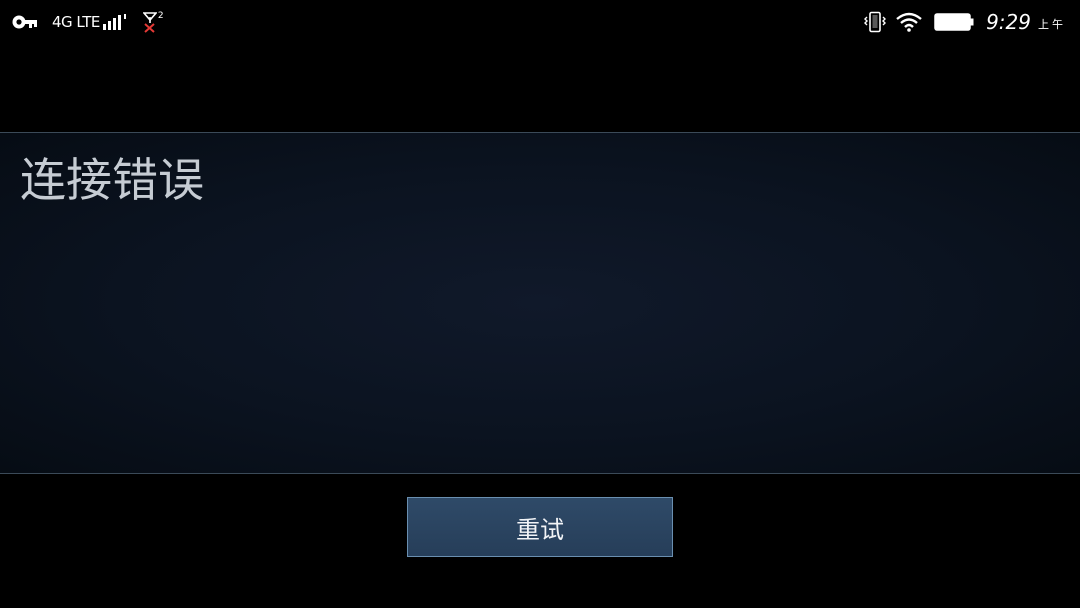 Image resolution: width=1080 pixels, height=608 pixels. What do you see at coordinates (25, 22) in the screenshot?
I see `vpn-key-icon` at bounding box center [25, 22].